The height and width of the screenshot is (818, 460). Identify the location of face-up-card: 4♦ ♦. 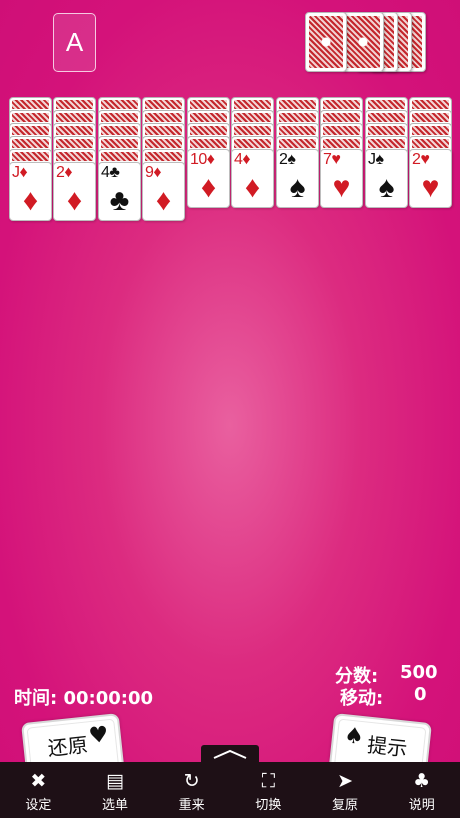
(252, 178).